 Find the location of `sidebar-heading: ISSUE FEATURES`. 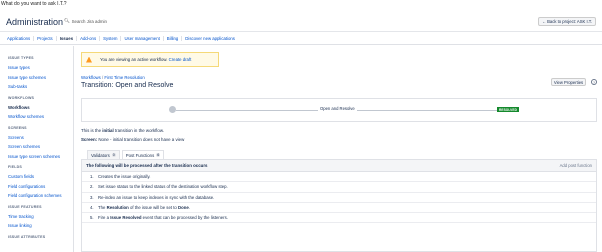

sidebar-heading: ISSUE FEATURES is located at coordinates (25, 206).